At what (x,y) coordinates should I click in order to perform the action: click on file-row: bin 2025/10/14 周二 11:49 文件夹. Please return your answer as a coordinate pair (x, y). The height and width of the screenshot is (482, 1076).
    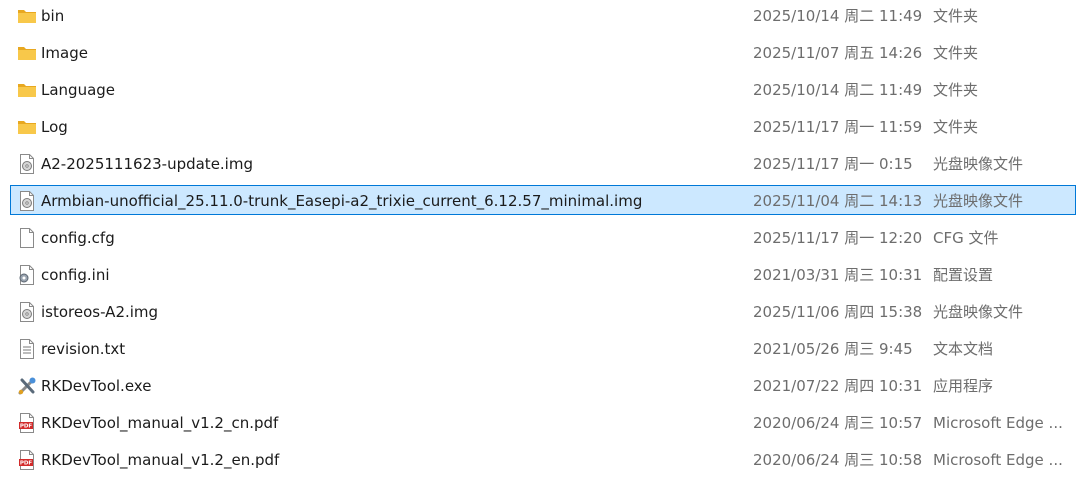
    Looking at the image, I should click on (543, 15).